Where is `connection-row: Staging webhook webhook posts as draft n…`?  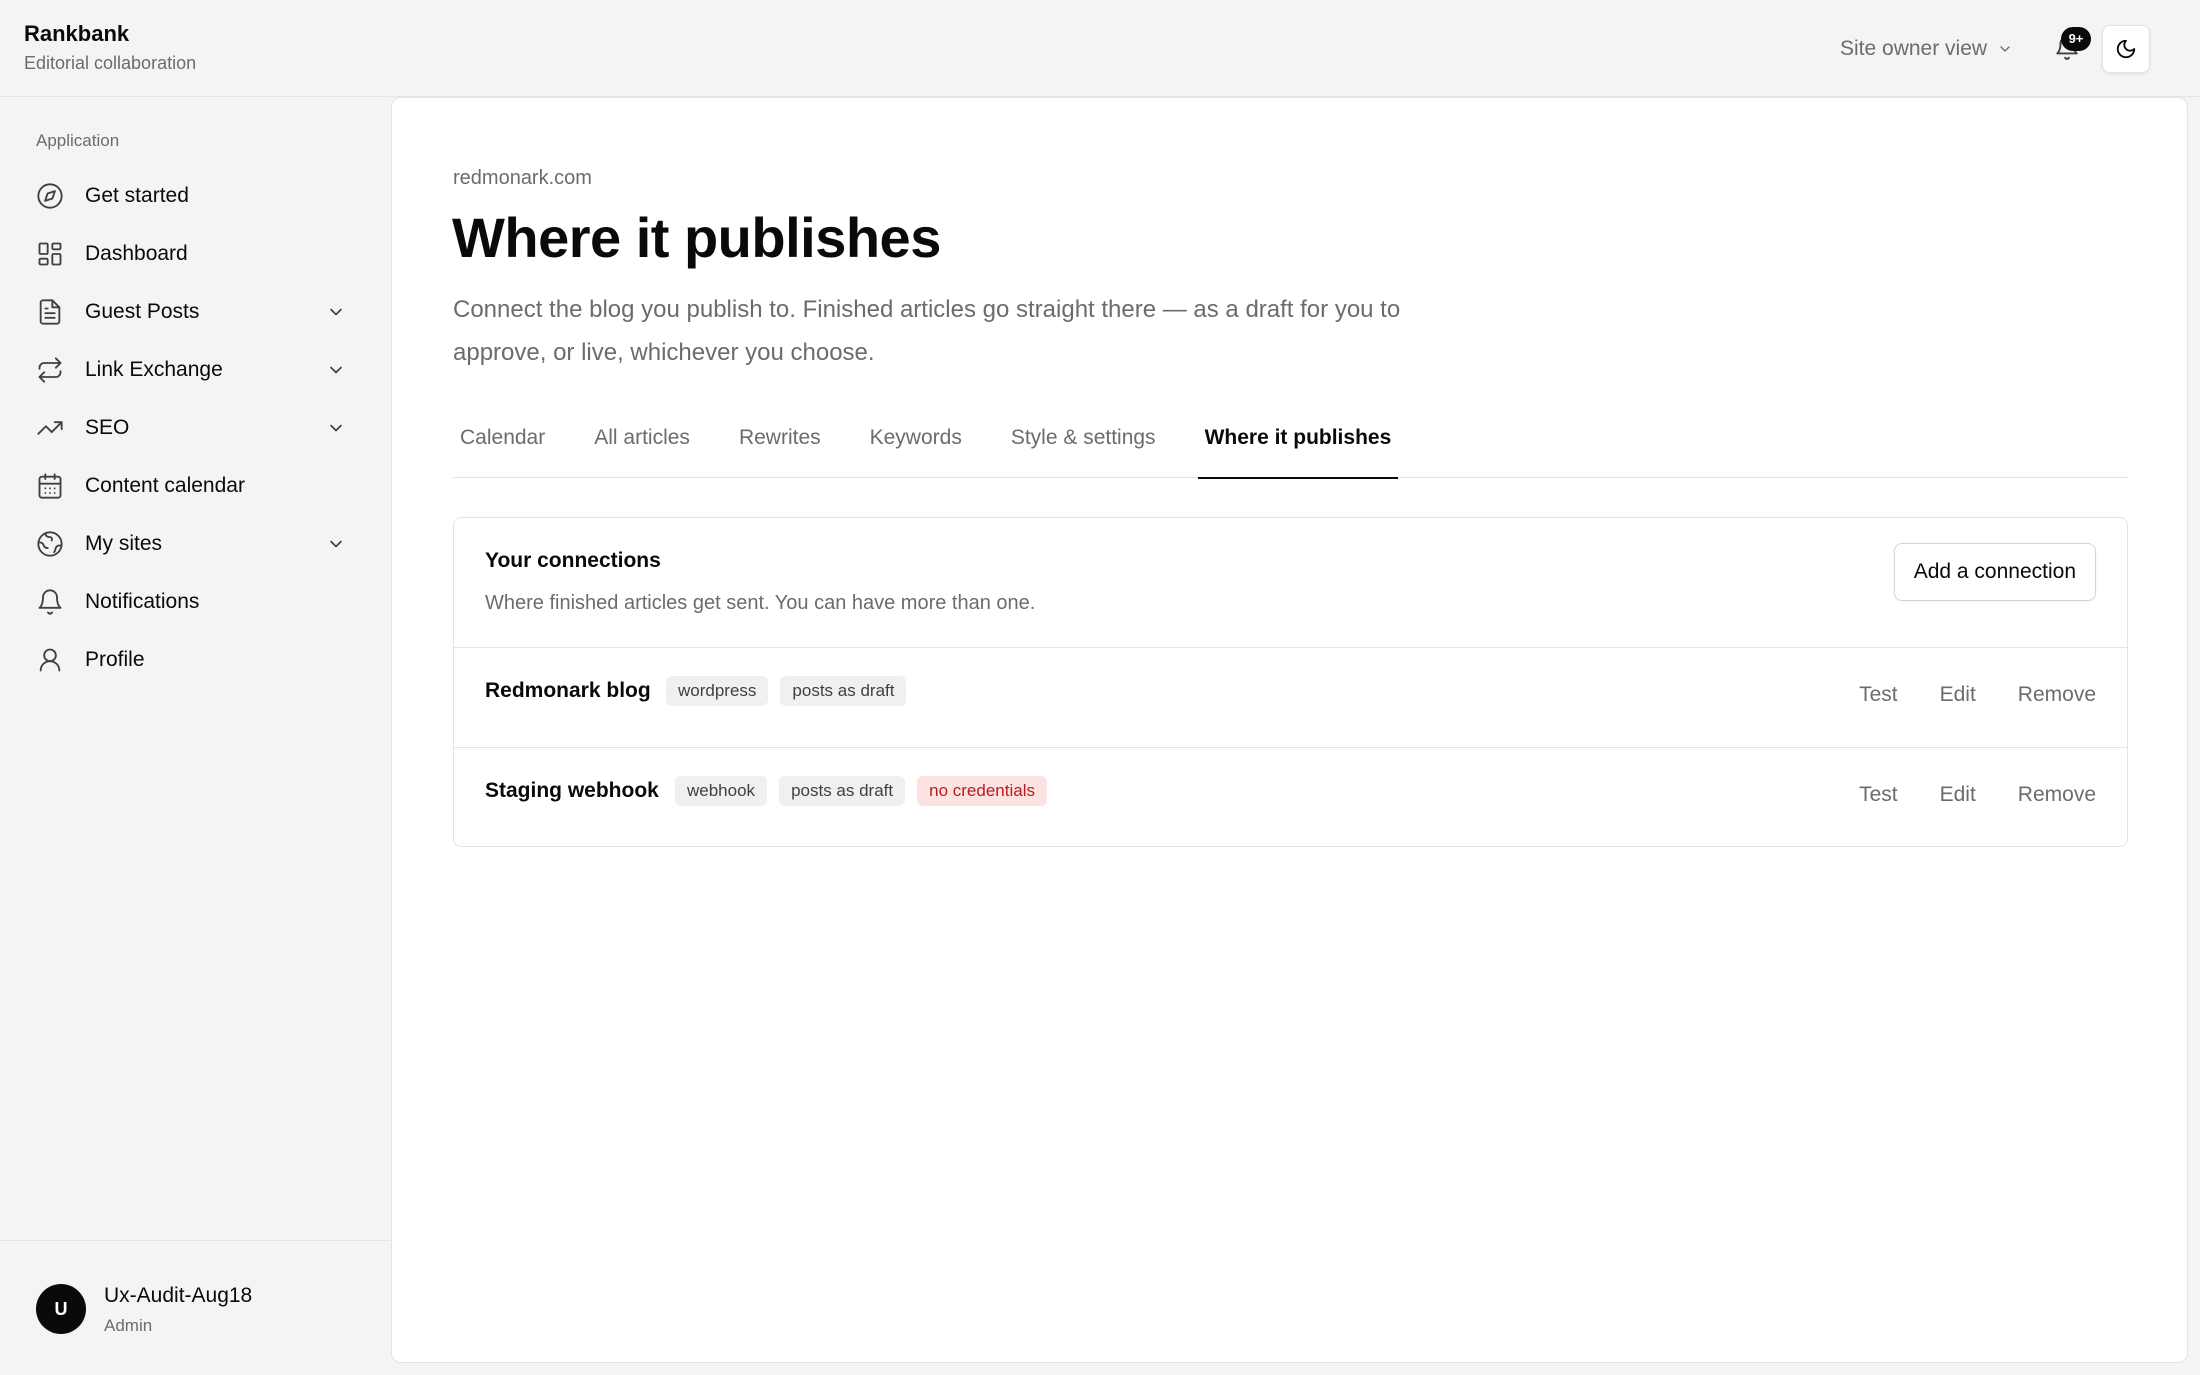 connection-row: Staging webhook webhook posts as draft n… is located at coordinates (1290, 796).